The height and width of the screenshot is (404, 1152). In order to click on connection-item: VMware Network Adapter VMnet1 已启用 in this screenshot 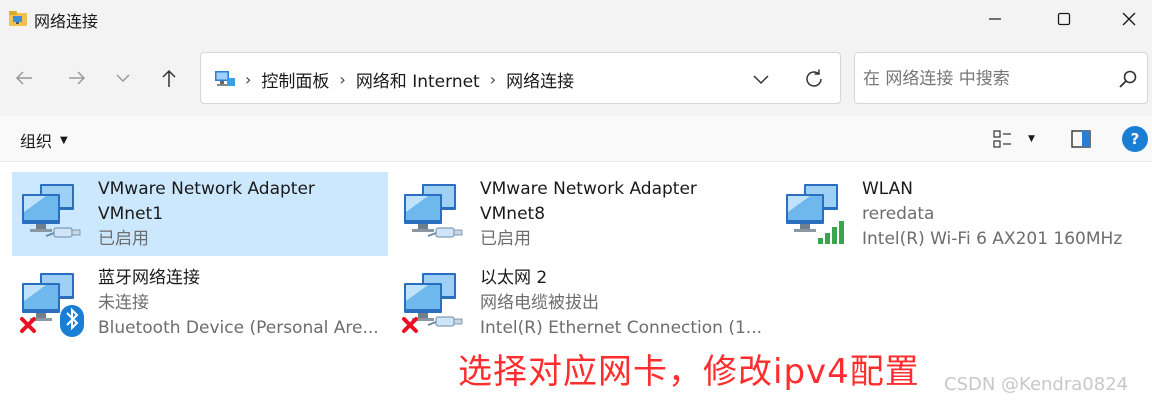, I will do `click(200, 214)`.